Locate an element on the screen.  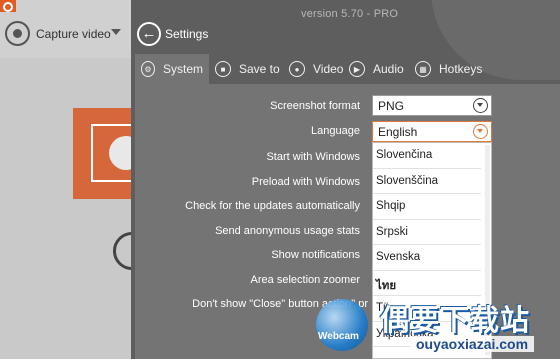
language-option: Srpski is located at coordinates (427, 232).